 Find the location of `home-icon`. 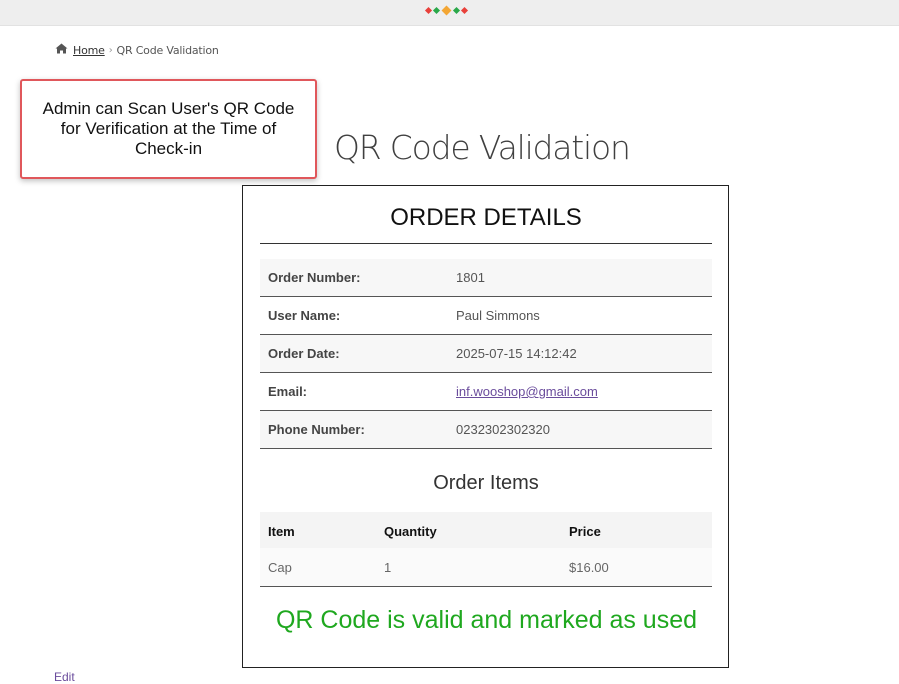

home-icon is located at coordinates (61, 50).